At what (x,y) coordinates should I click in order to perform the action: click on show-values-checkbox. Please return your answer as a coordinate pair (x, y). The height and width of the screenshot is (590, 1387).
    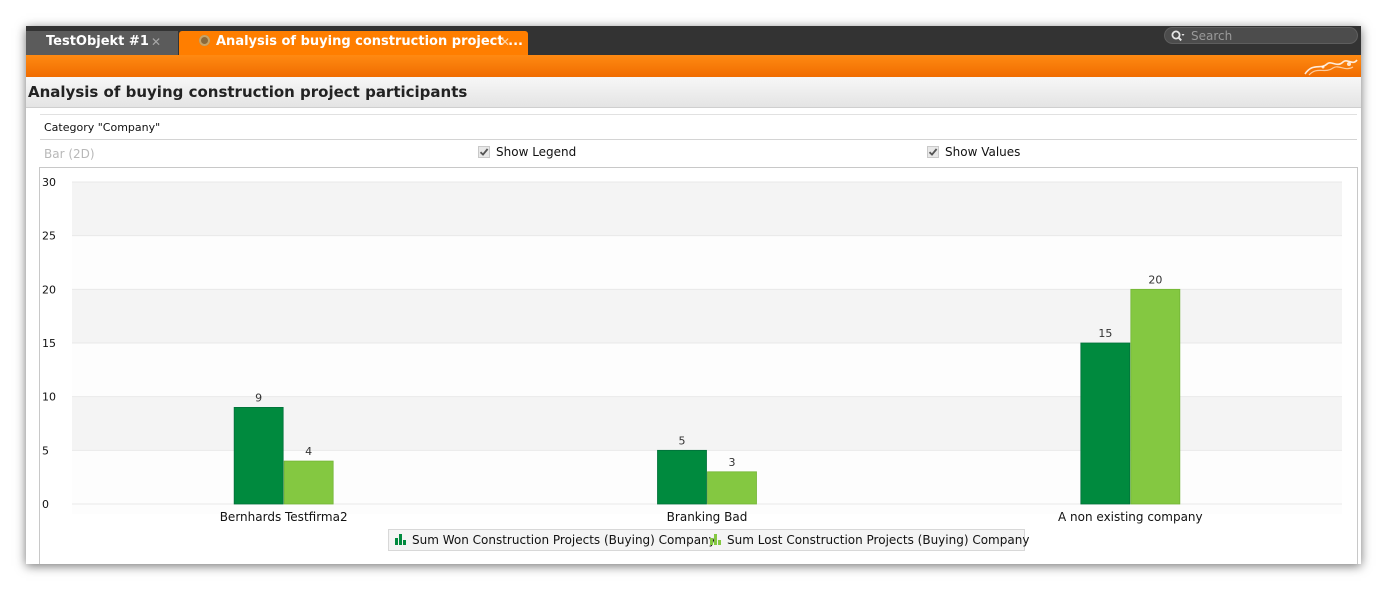
    Looking at the image, I should click on (933, 152).